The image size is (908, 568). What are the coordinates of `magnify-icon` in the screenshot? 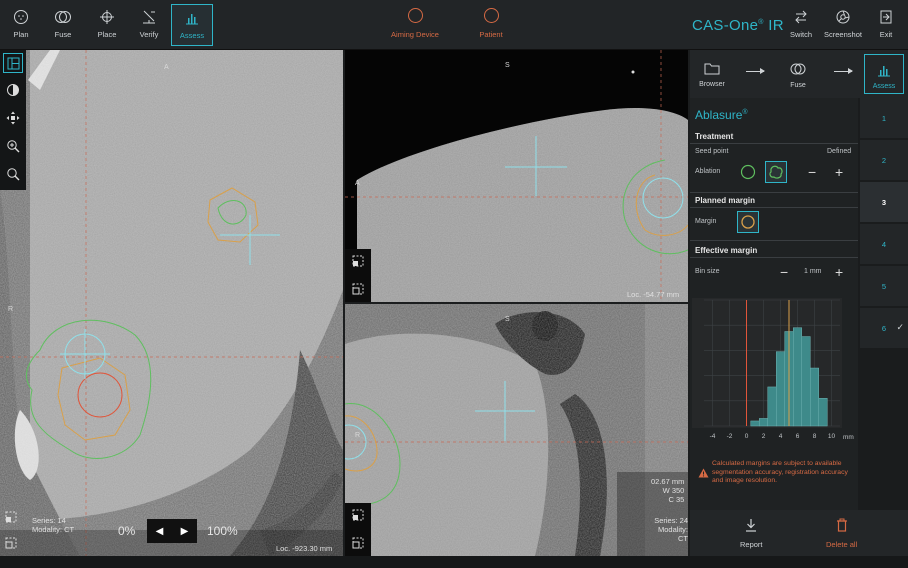 It's located at (13, 174).